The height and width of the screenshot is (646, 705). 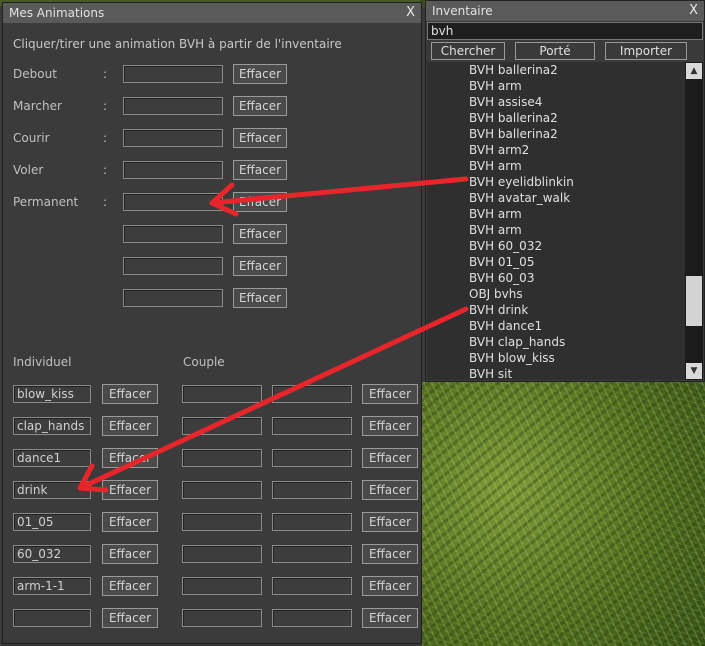 What do you see at coordinates (37, 106) in the screenshot?
I see `row-label: Marcher` at bounding box center [37, 106].